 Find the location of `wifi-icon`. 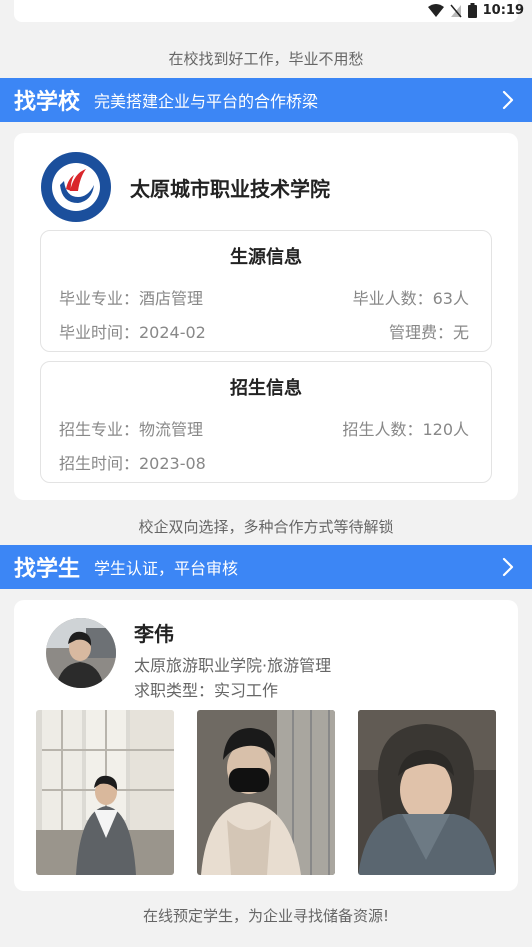

wifi-icon is located at coordinates (435, 10).